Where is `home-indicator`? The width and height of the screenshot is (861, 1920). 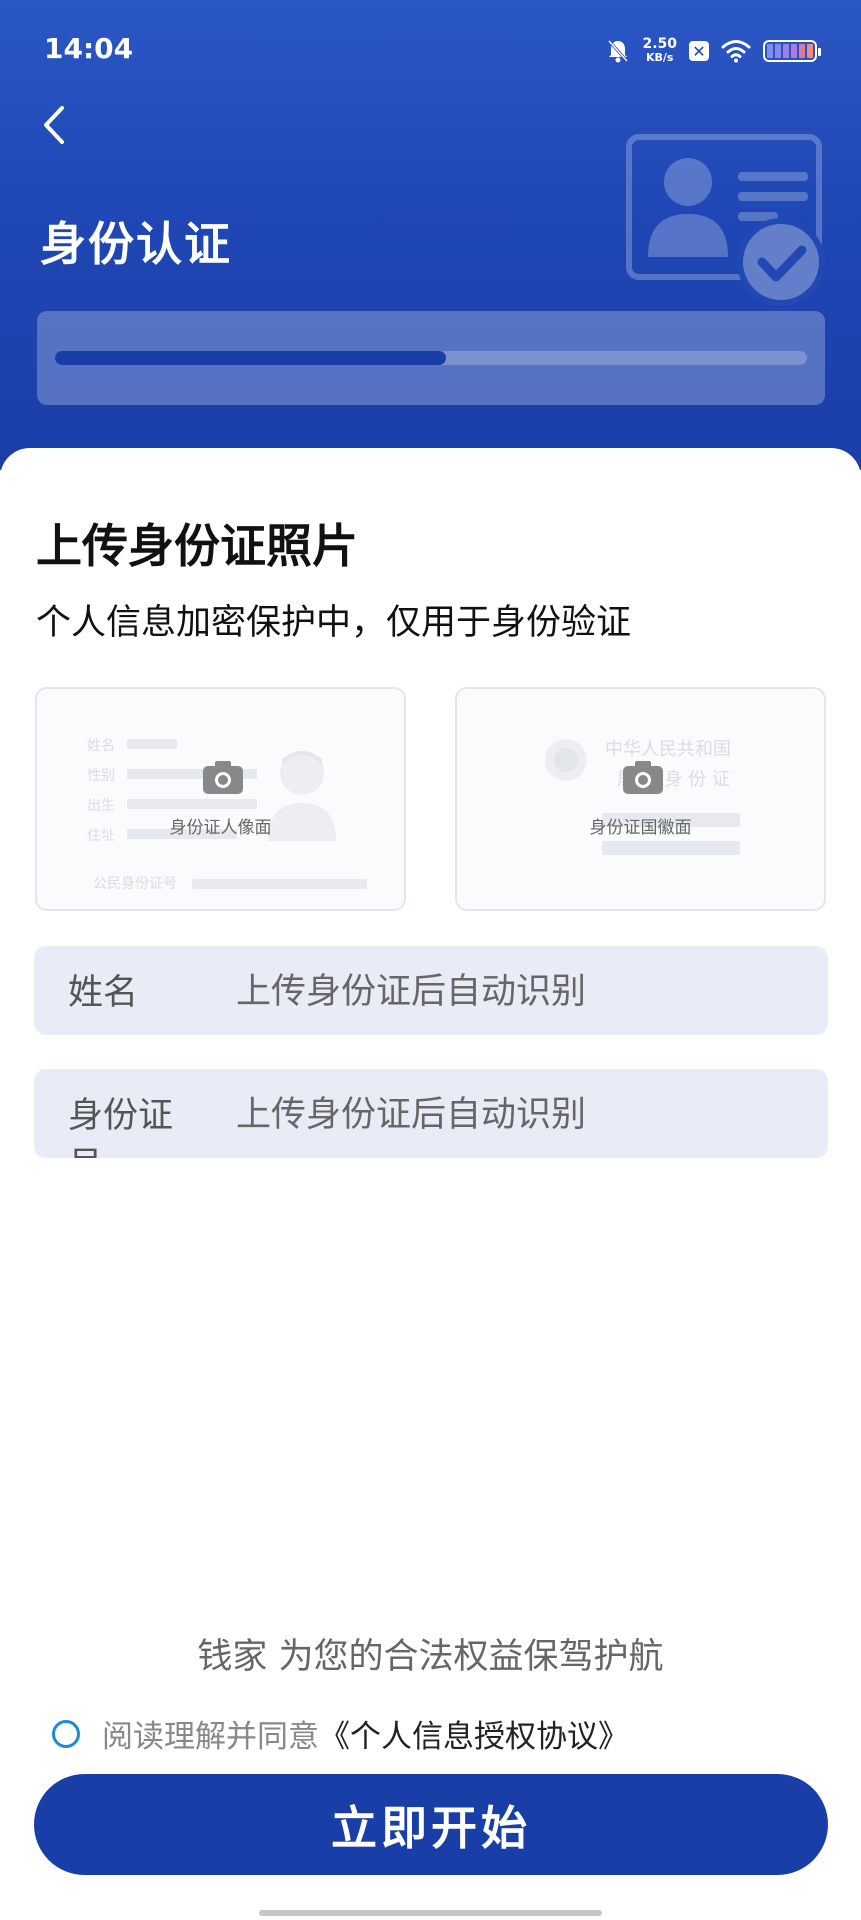 home-indicator is located at coordinates (430, 1913).